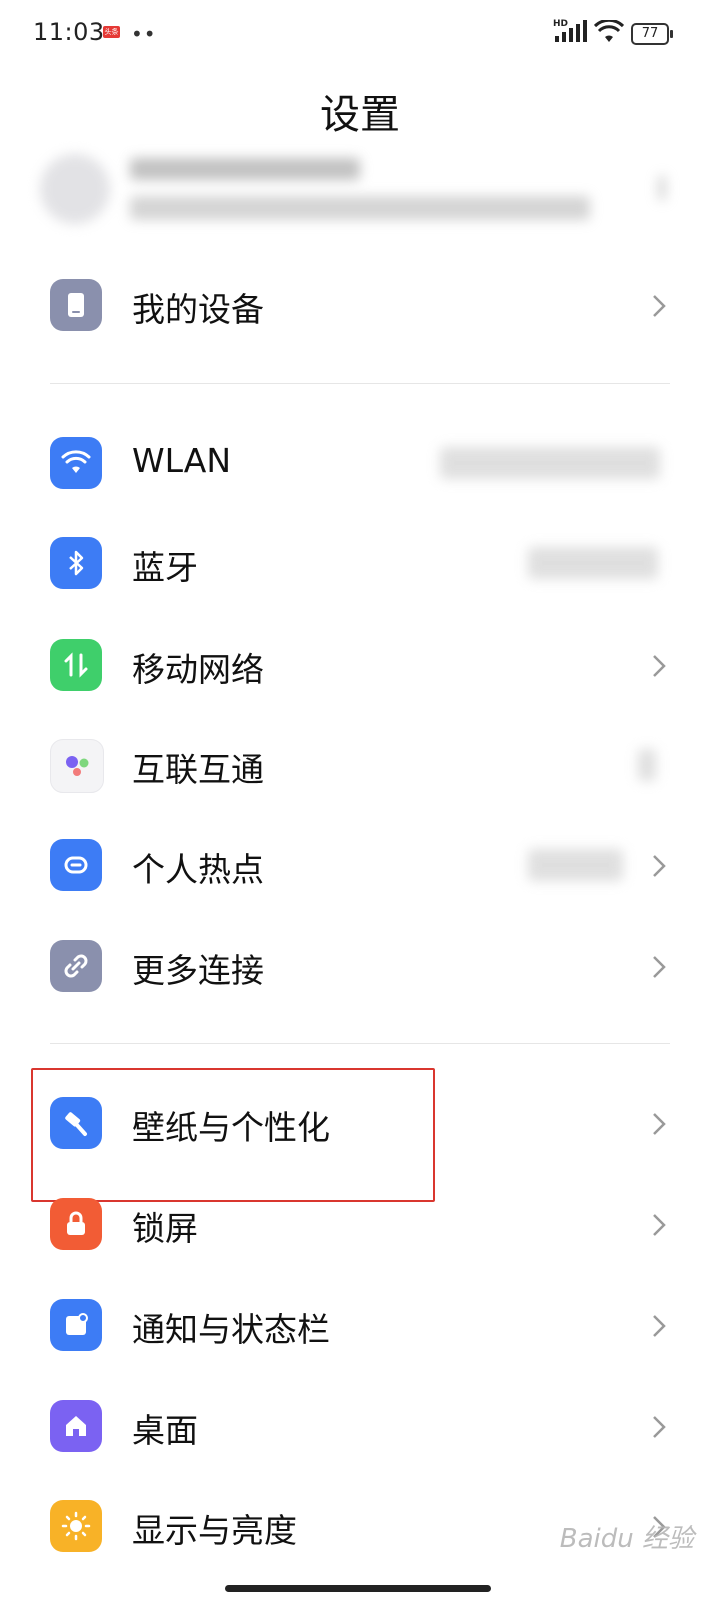  I want to click on status-time: 11:03, so click(69, 32).